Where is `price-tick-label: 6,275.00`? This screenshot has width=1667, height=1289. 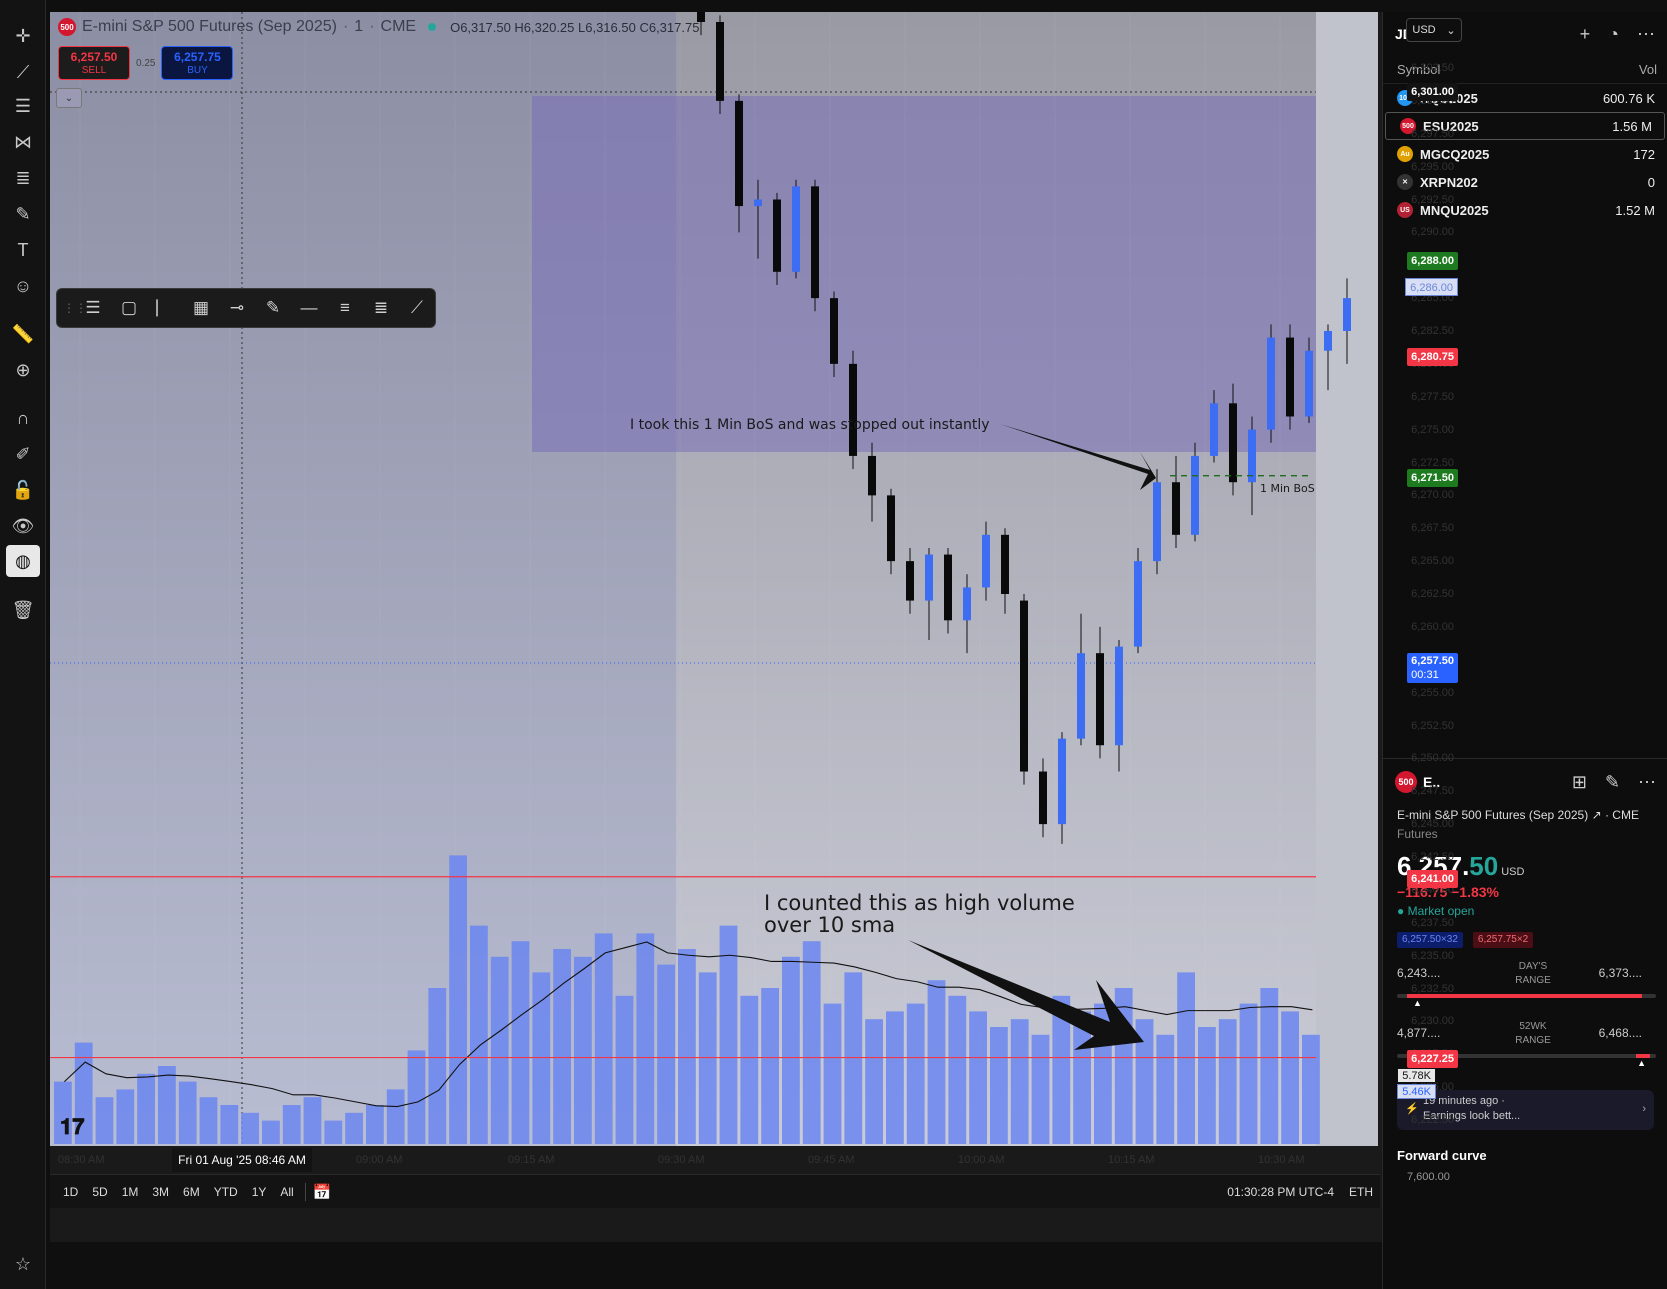
price-tick-label: 6,275.00 is located at coordinates (1432, 429).